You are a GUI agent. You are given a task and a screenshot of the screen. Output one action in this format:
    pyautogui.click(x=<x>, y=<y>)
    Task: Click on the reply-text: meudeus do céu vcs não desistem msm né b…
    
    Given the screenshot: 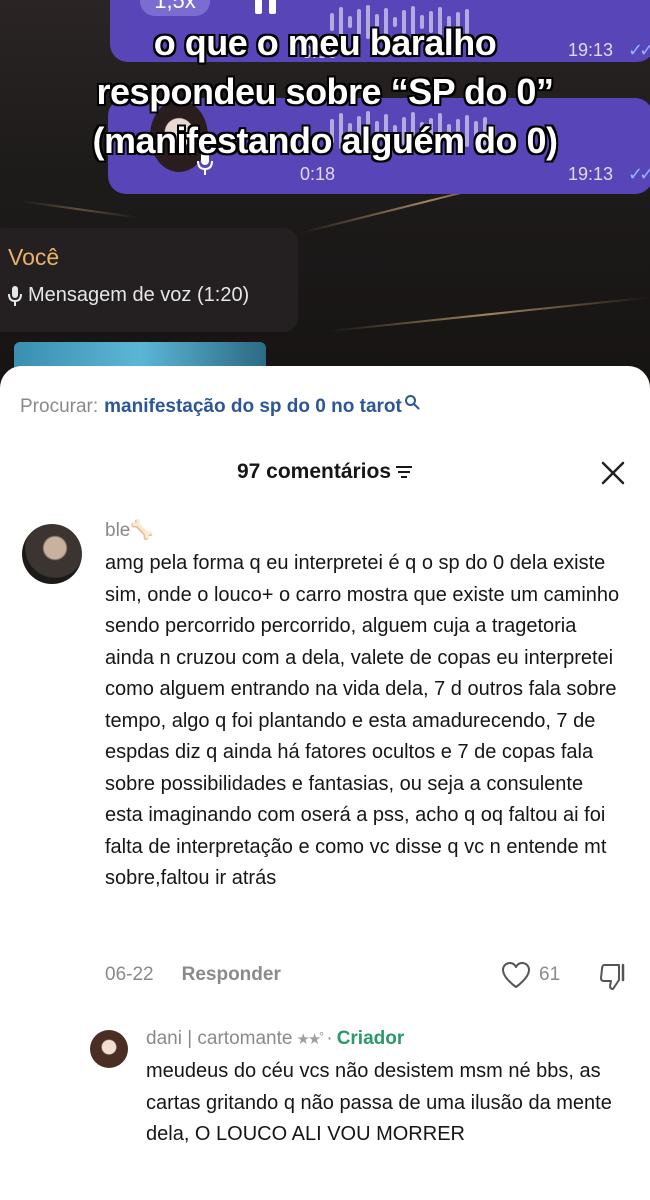 What is the action you would take?
    pyautogui.click(x=379, y=1102)
    